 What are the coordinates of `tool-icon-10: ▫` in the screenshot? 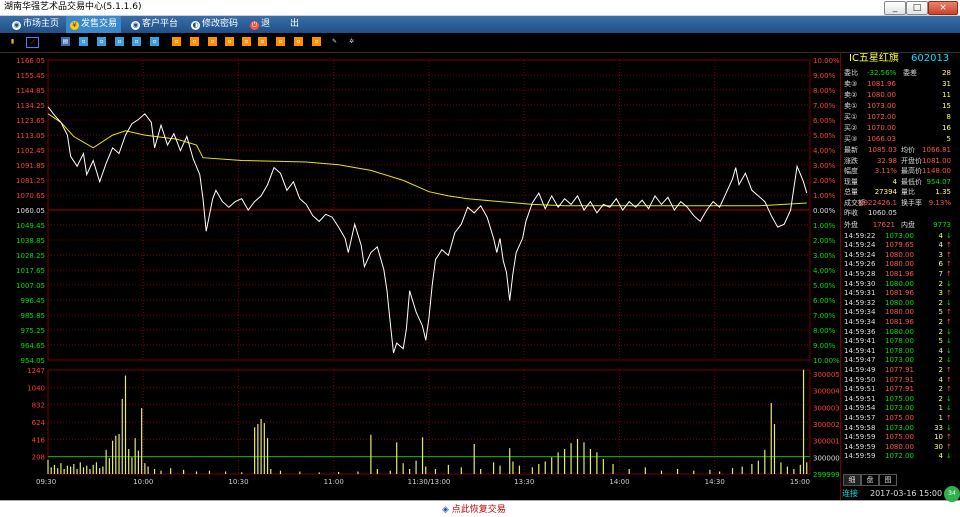 It's located at (246, 41).